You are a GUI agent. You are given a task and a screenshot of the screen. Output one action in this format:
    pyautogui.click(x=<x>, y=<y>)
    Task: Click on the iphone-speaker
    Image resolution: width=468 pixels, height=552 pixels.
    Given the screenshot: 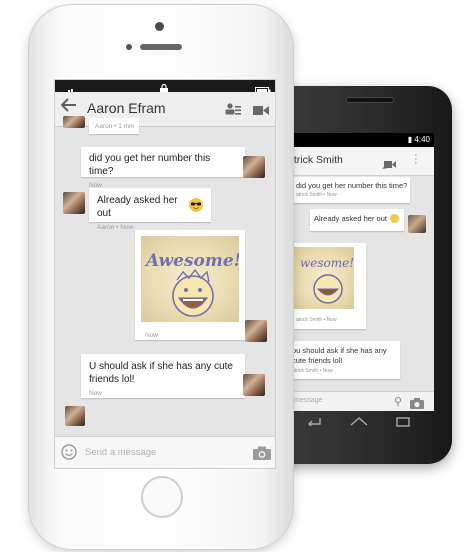 What is the action you would take?
    pyautogui.click(x=161, y=47)
    